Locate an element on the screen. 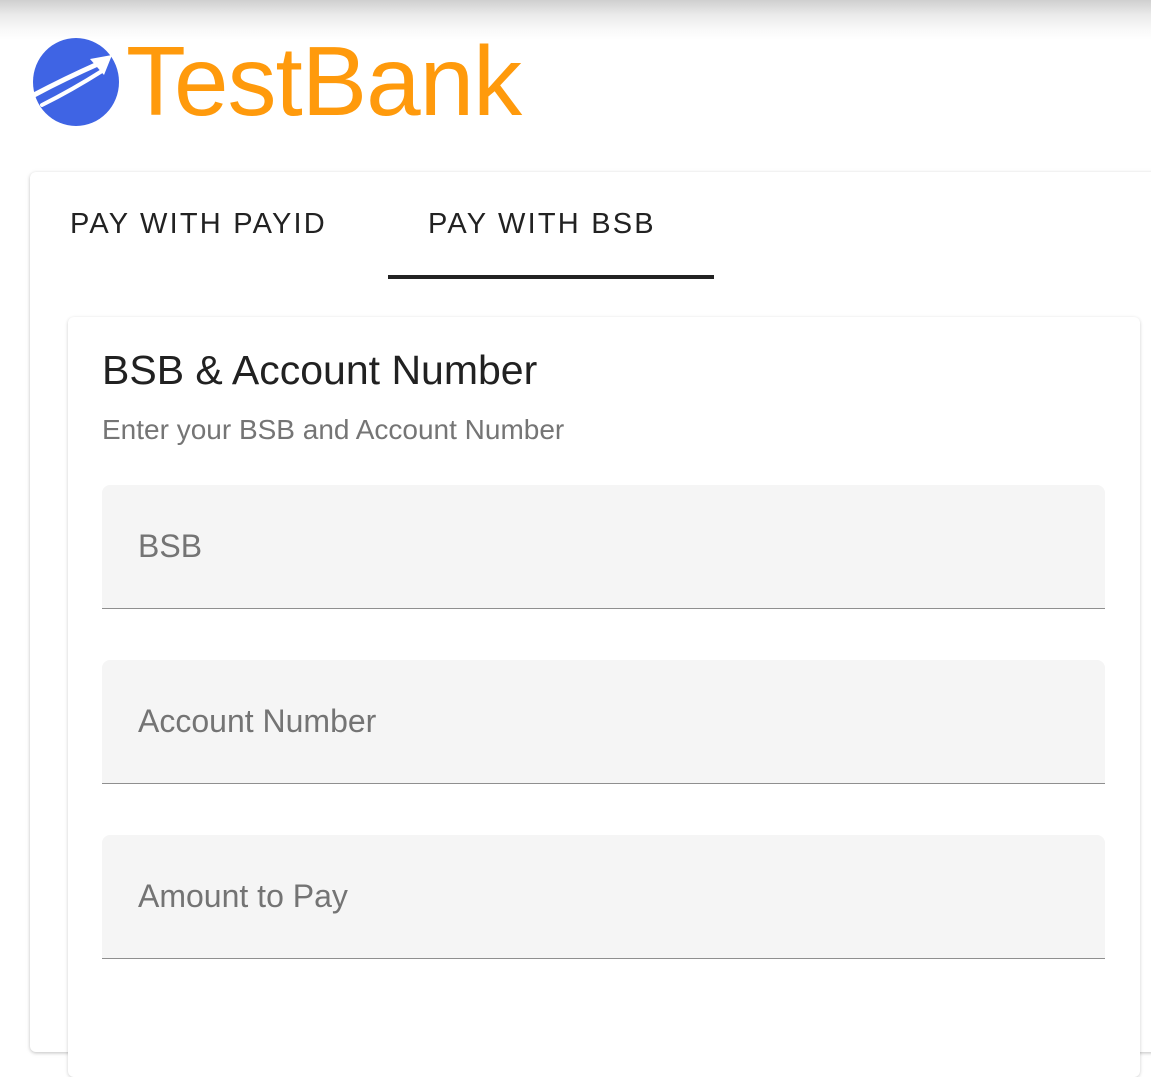 The image size is (1151, 1077). account-number-field is located at coordinates (603, 722).